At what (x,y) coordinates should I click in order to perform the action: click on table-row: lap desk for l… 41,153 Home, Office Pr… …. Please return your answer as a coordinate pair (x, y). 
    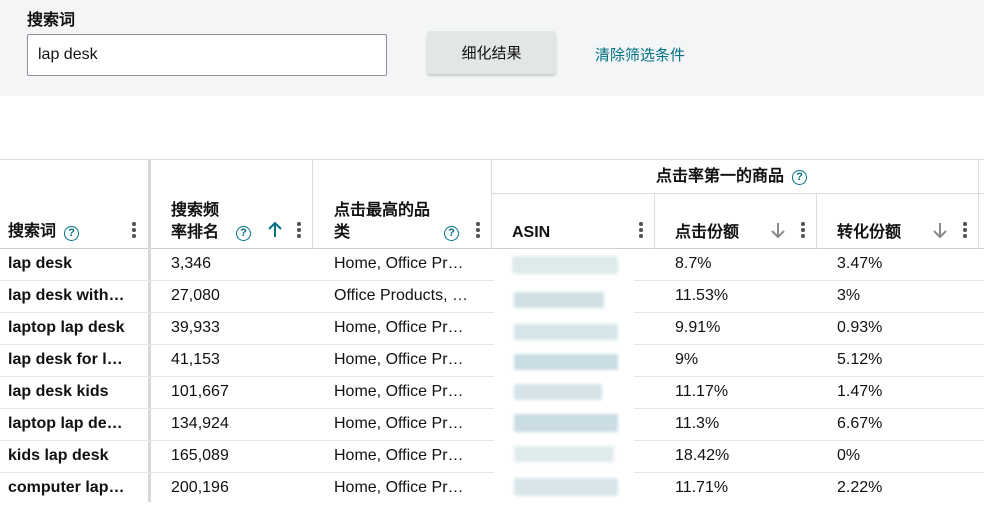
    Looking at the image, I should click on (492, 361).